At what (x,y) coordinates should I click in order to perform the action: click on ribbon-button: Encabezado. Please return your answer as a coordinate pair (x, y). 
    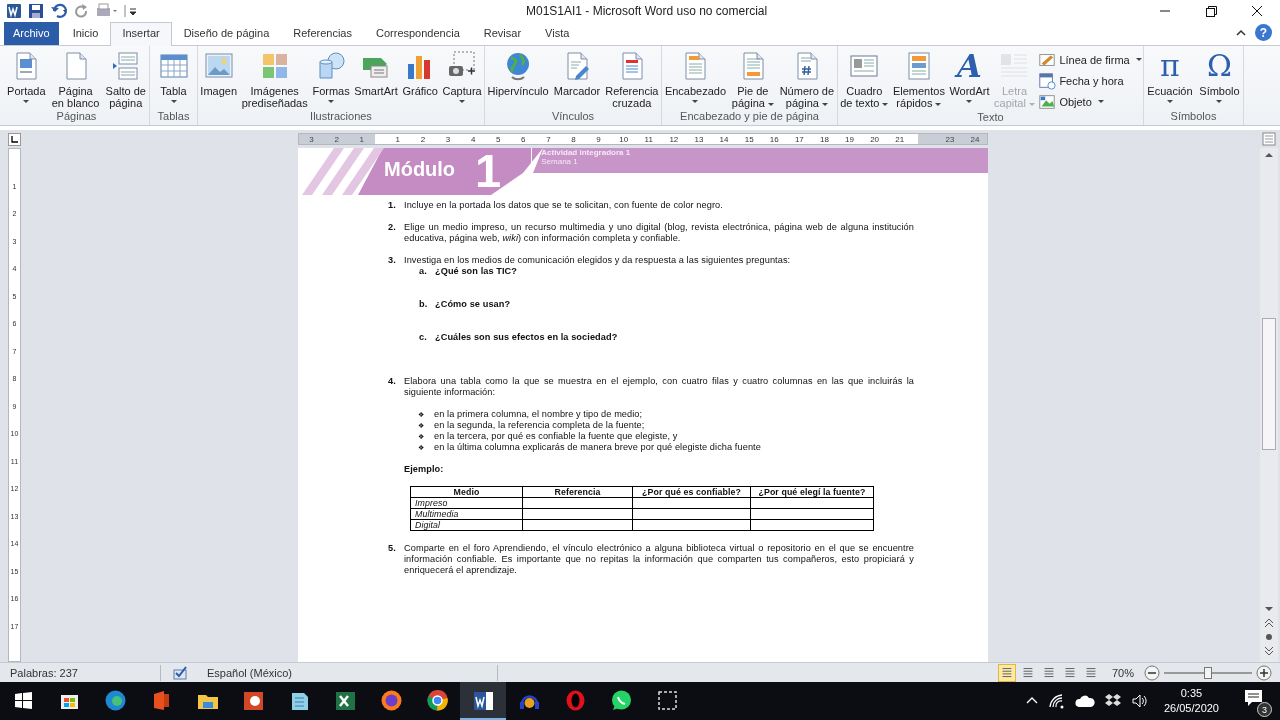
    Looking at the image, I should click on (695, 77).